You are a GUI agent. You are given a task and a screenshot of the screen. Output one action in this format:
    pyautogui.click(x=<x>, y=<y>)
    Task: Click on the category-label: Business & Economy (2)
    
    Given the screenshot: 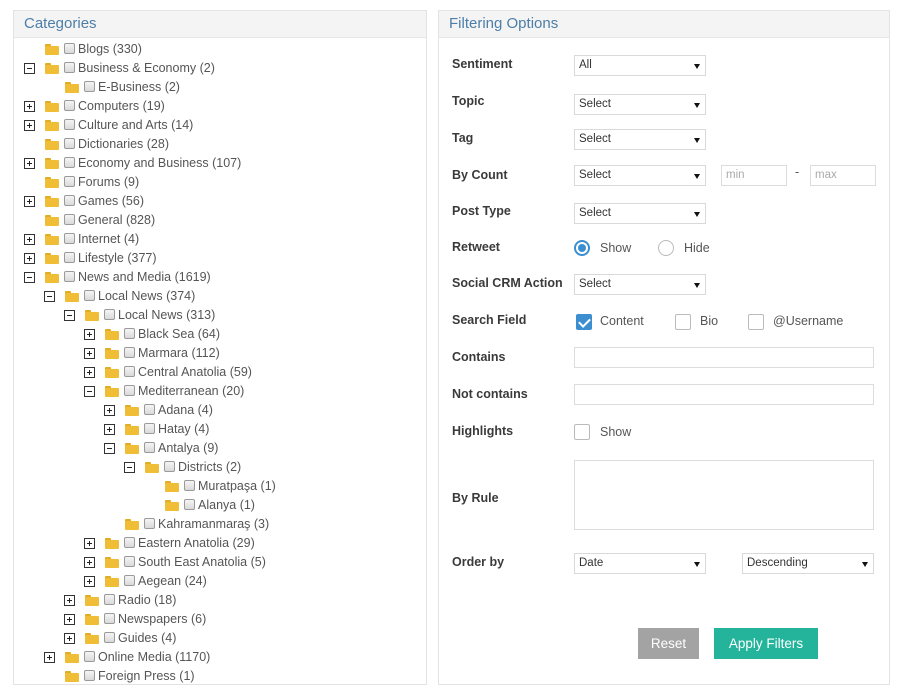 What is the action you would take?
    pyautogui.click(x=146, y=68)
    